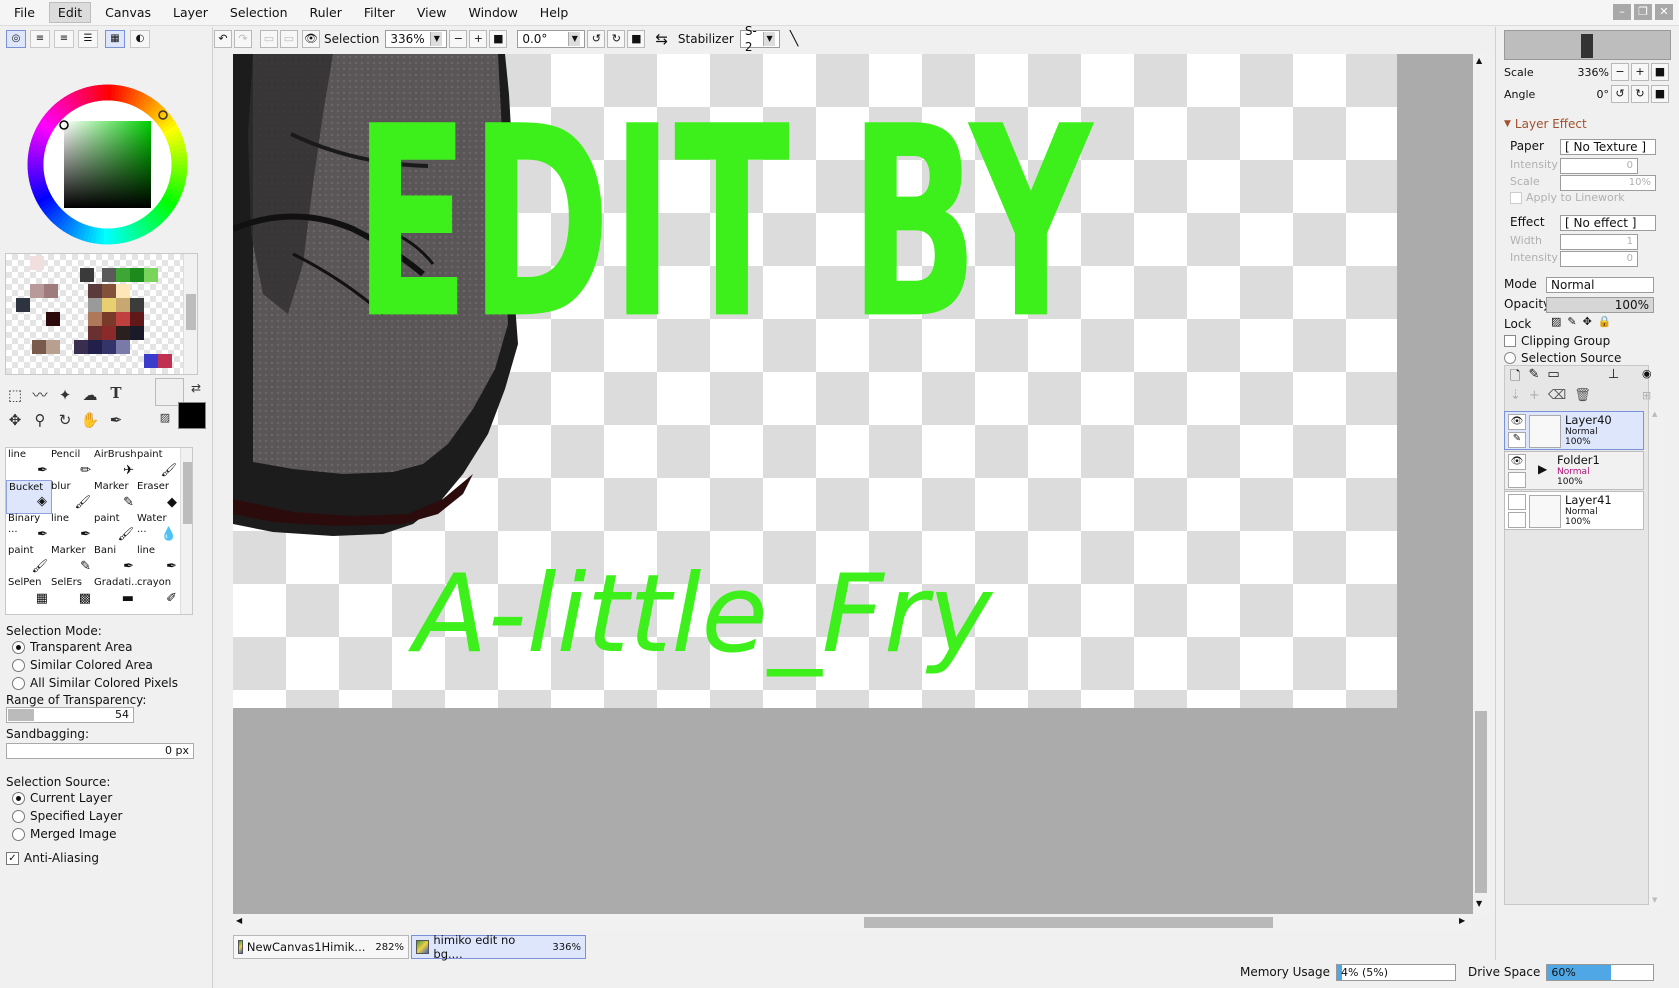 This screenshot has width=1679, height=988. What do you see at coordinates (1608, 223) in the screenshot?
I see `effect-dropdown: [ No effect ]` at bounding box center [1608, 223].